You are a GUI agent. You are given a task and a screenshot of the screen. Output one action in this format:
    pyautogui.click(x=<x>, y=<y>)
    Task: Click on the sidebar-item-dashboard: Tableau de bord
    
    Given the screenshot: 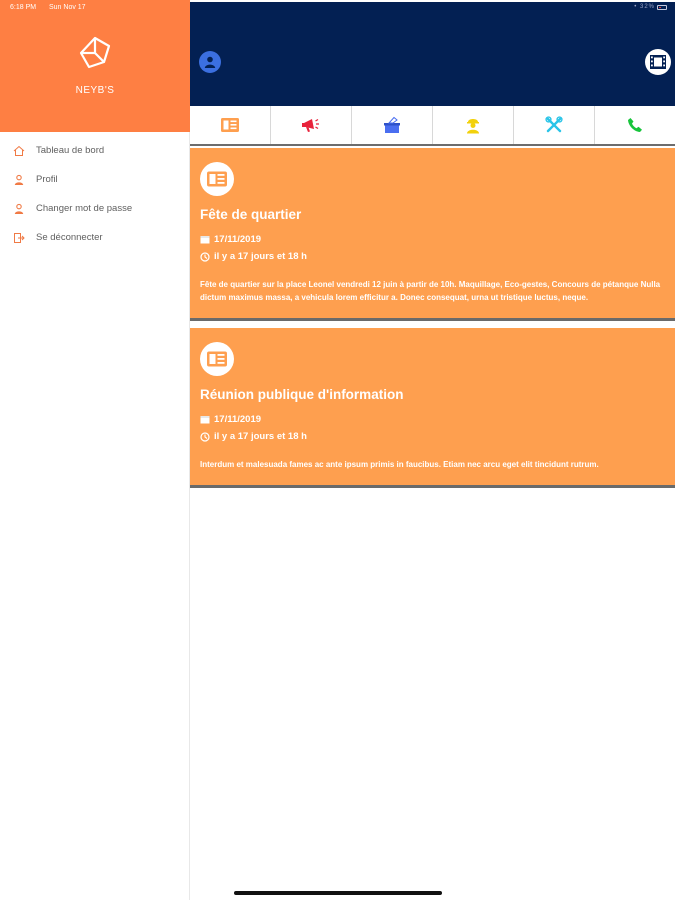 What is the action you would take?
    pyautogui.click(x=95, y=150)
    